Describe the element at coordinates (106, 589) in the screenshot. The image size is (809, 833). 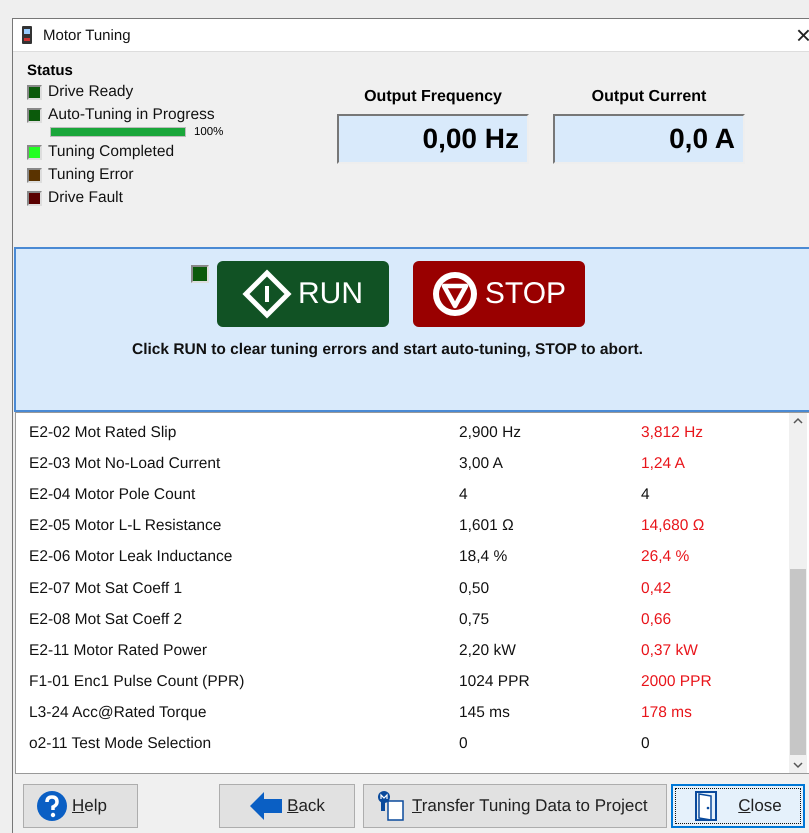
I see `parameter-name: E2-07 Mot Sat Coeff 1` at that location.